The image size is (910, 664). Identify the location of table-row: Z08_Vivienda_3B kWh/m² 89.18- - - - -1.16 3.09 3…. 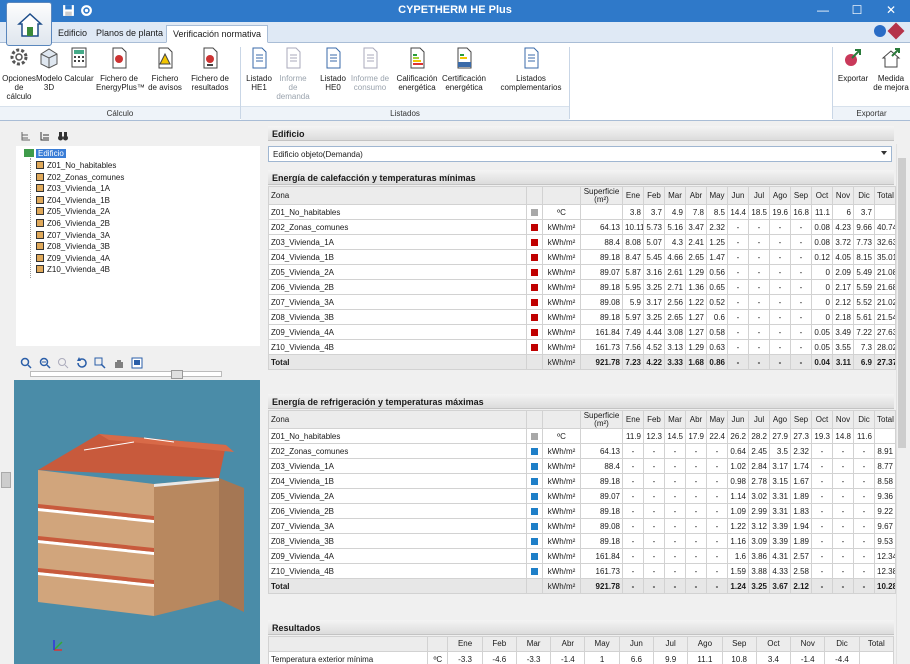
(582, 541).